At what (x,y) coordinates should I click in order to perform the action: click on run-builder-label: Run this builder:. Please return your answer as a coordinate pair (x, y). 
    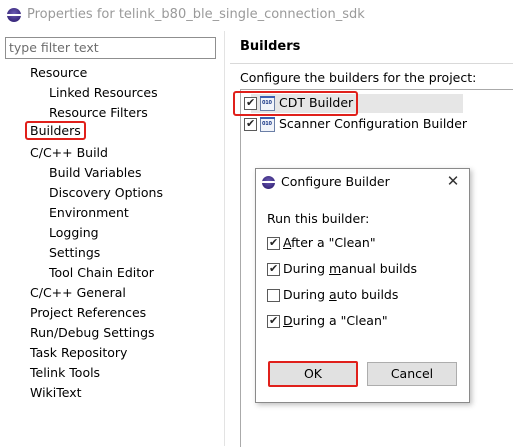
    Looking at the image, I should click on (318, 218).